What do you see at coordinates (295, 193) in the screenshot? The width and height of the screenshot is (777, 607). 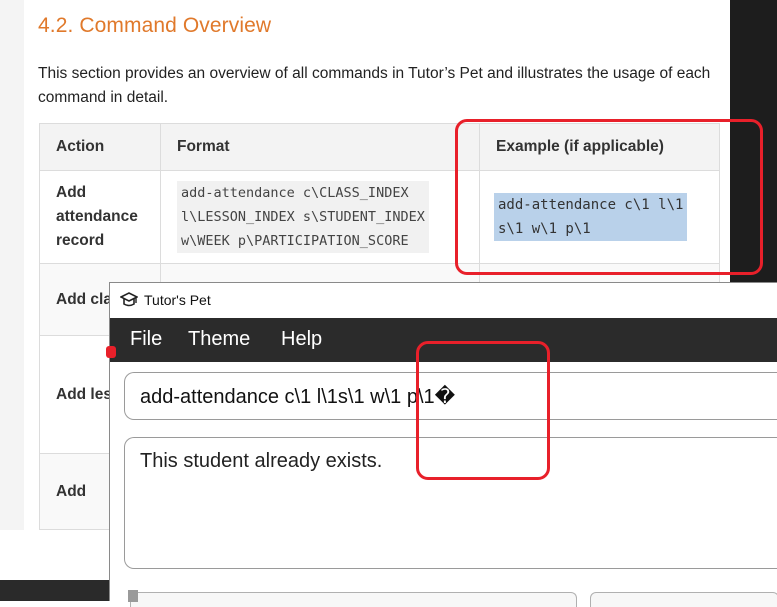 I see `format-line: add-attendance c\CLASS_INDEX` at bounding box center [295, 193].